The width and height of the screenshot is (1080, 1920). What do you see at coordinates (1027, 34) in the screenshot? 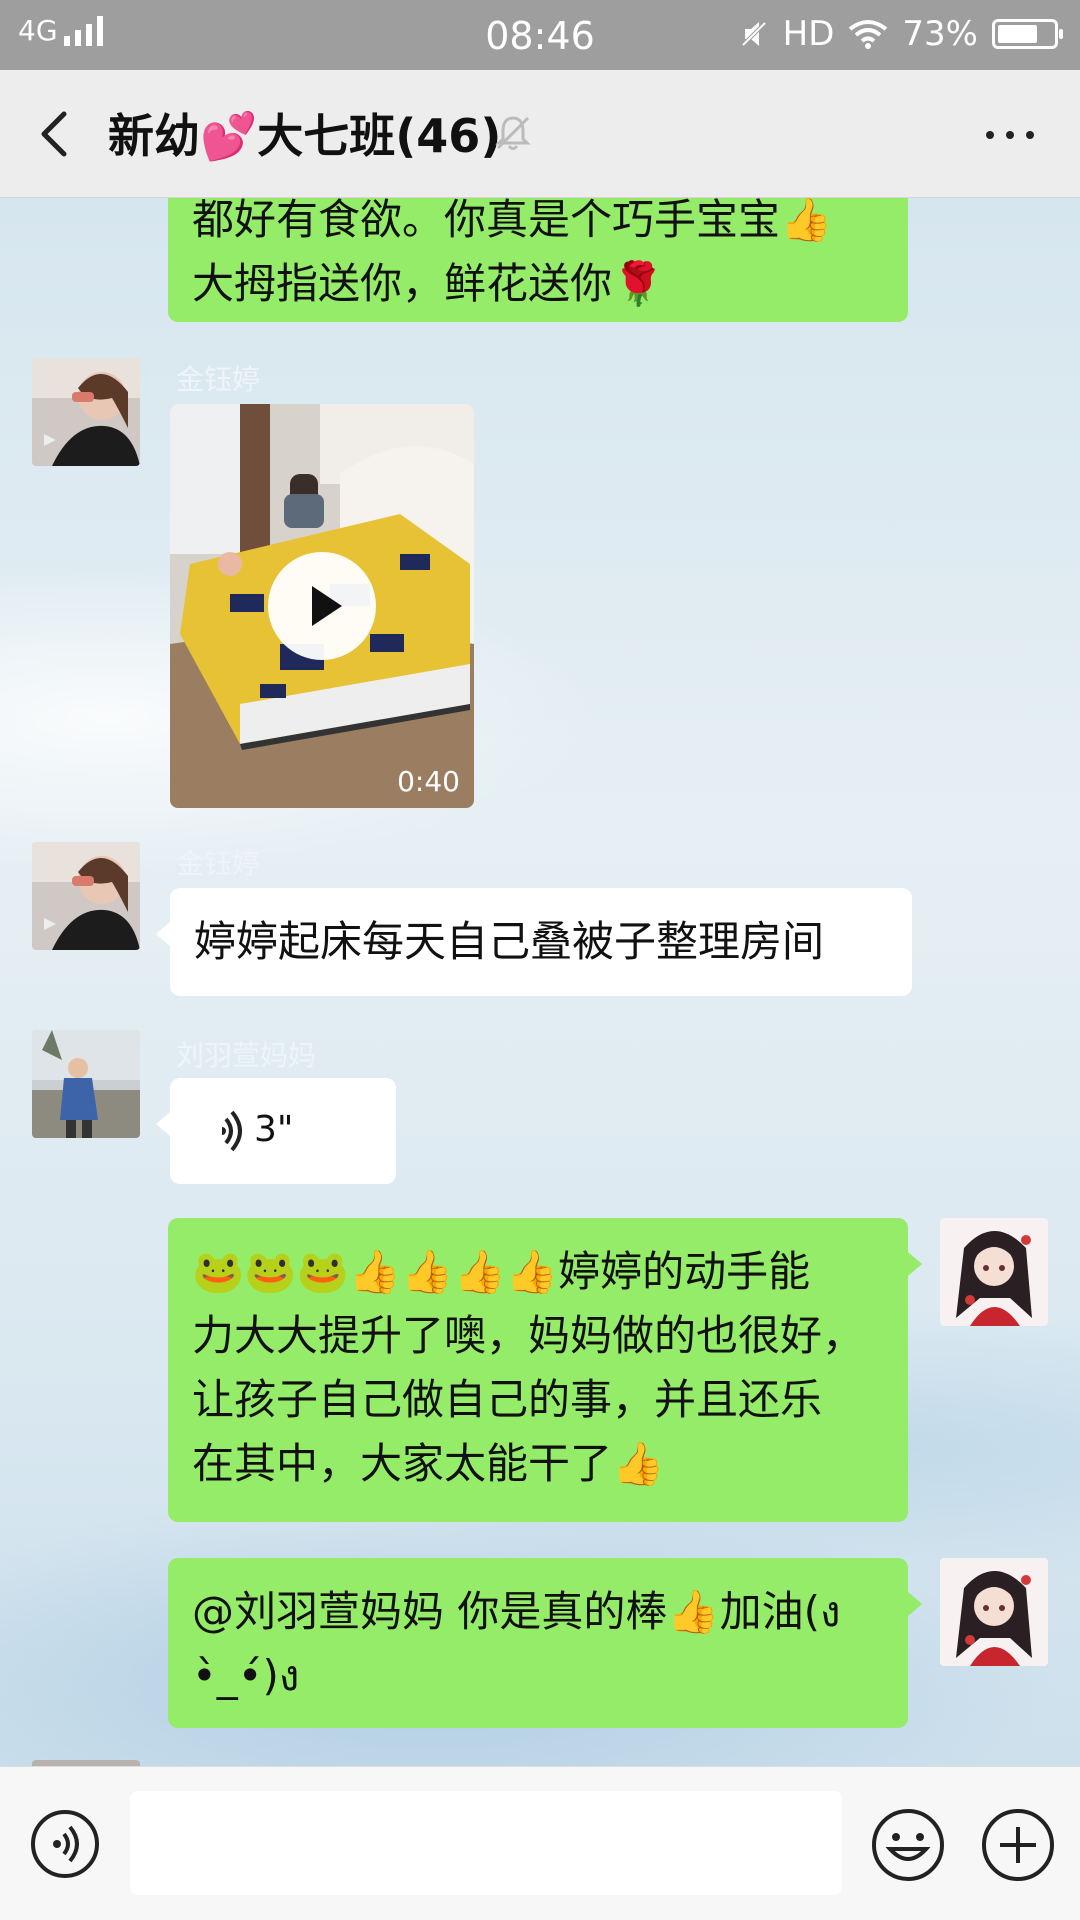
I see `battery-icon` at bounding box center [1027, 34].